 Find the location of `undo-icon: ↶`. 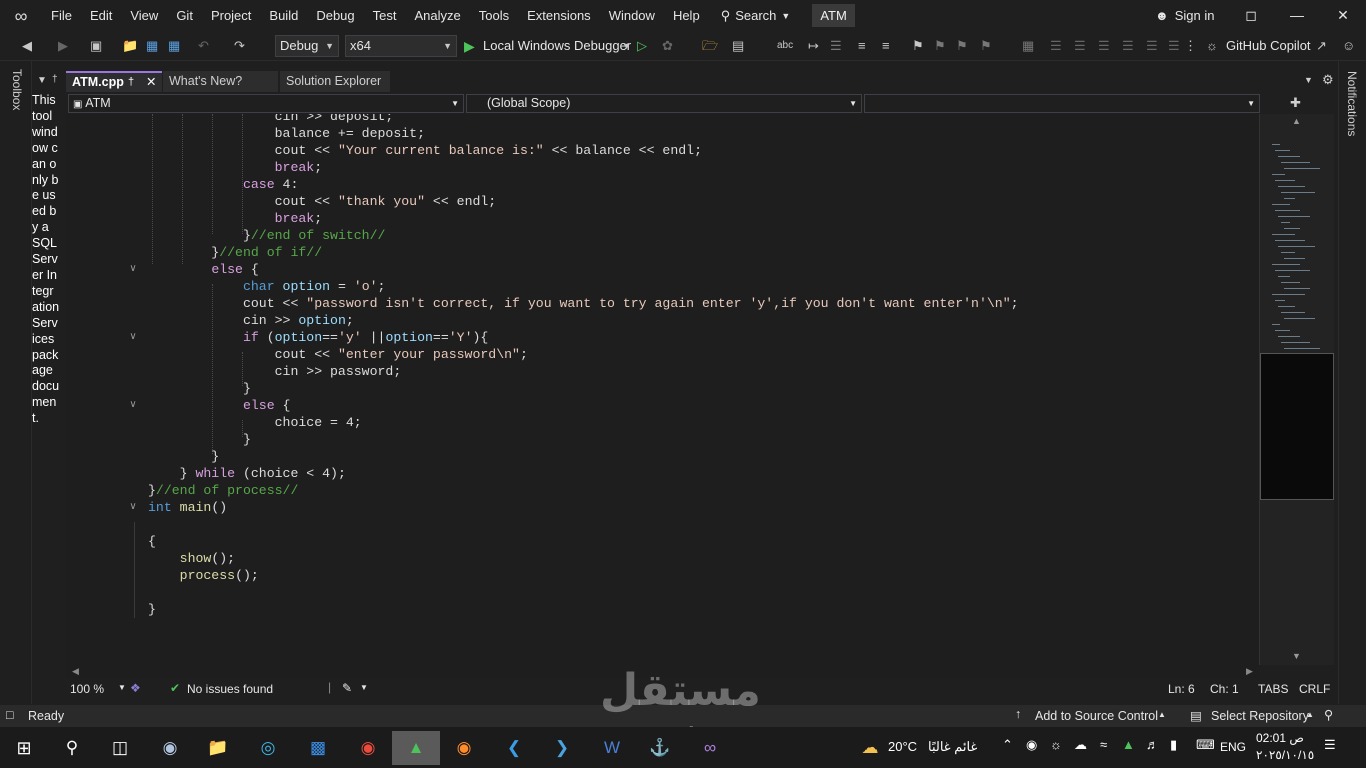

undo-icon: ↶ is located at coordinates (203, 46).